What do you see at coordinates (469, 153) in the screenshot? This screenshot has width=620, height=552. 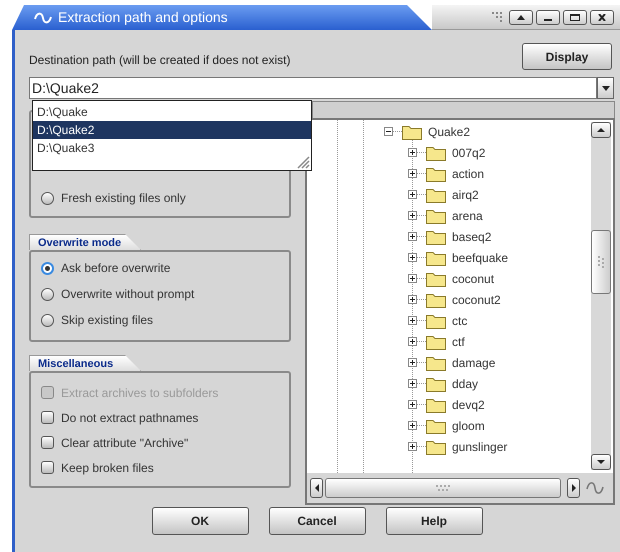 I see `folder-name: 007q2` at bounding box center [469, 153].